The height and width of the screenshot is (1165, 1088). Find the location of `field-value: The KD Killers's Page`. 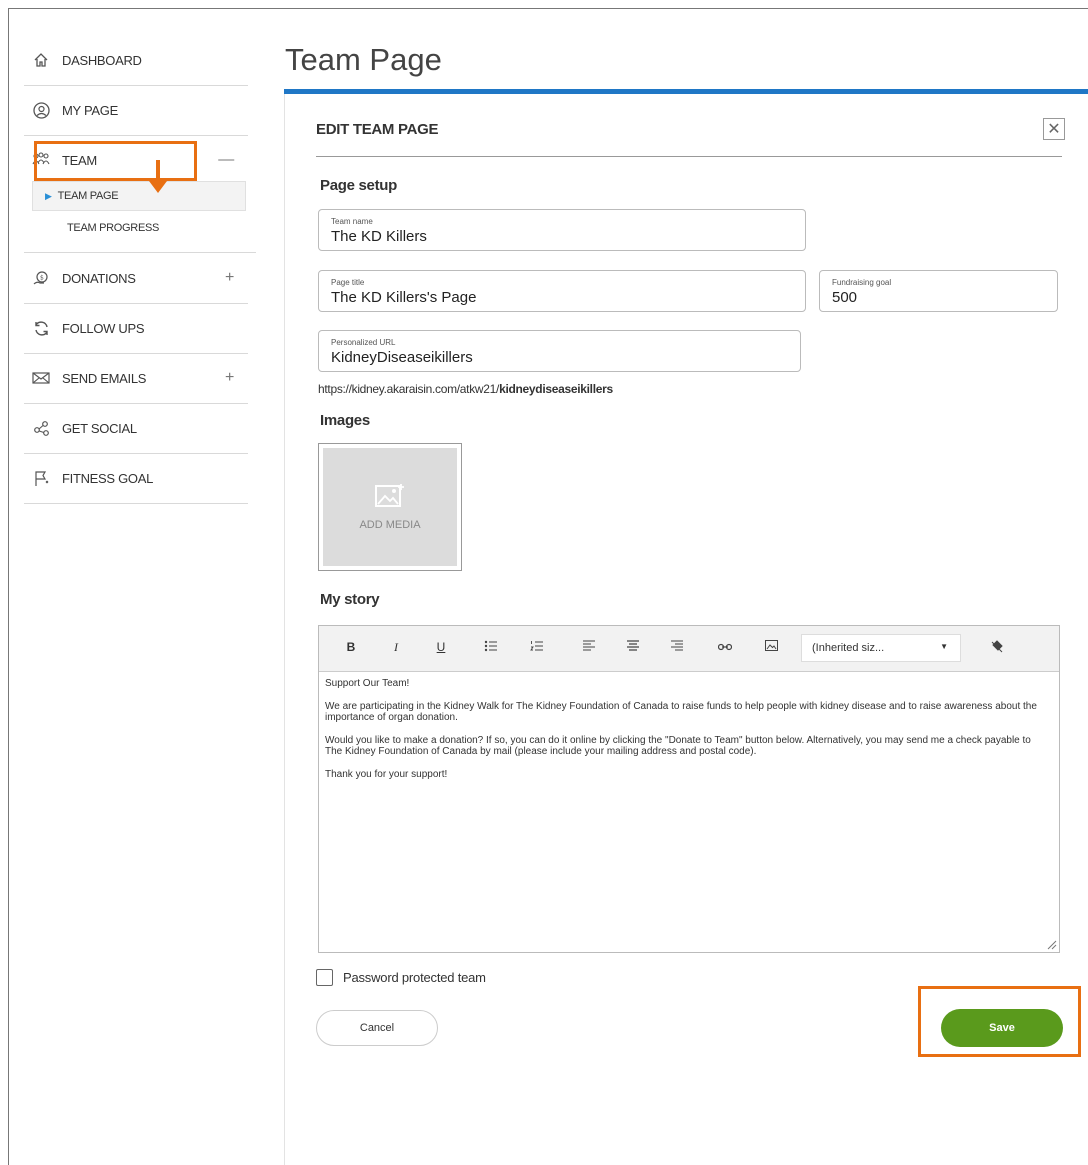

field-value: The KD Killers's Page is located at coordinates (404, 297).